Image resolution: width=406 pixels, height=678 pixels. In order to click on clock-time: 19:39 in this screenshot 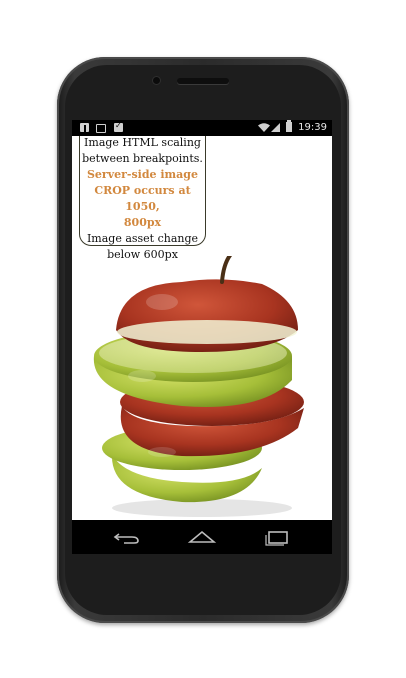, I will do `click(312, 127)`.